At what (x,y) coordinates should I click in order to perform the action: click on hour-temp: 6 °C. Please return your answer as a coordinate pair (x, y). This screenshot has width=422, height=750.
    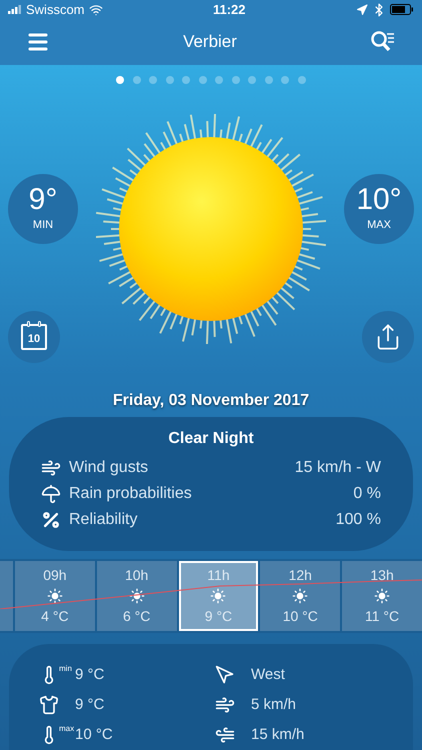
    Looking at the image, I should click on (136, 616).